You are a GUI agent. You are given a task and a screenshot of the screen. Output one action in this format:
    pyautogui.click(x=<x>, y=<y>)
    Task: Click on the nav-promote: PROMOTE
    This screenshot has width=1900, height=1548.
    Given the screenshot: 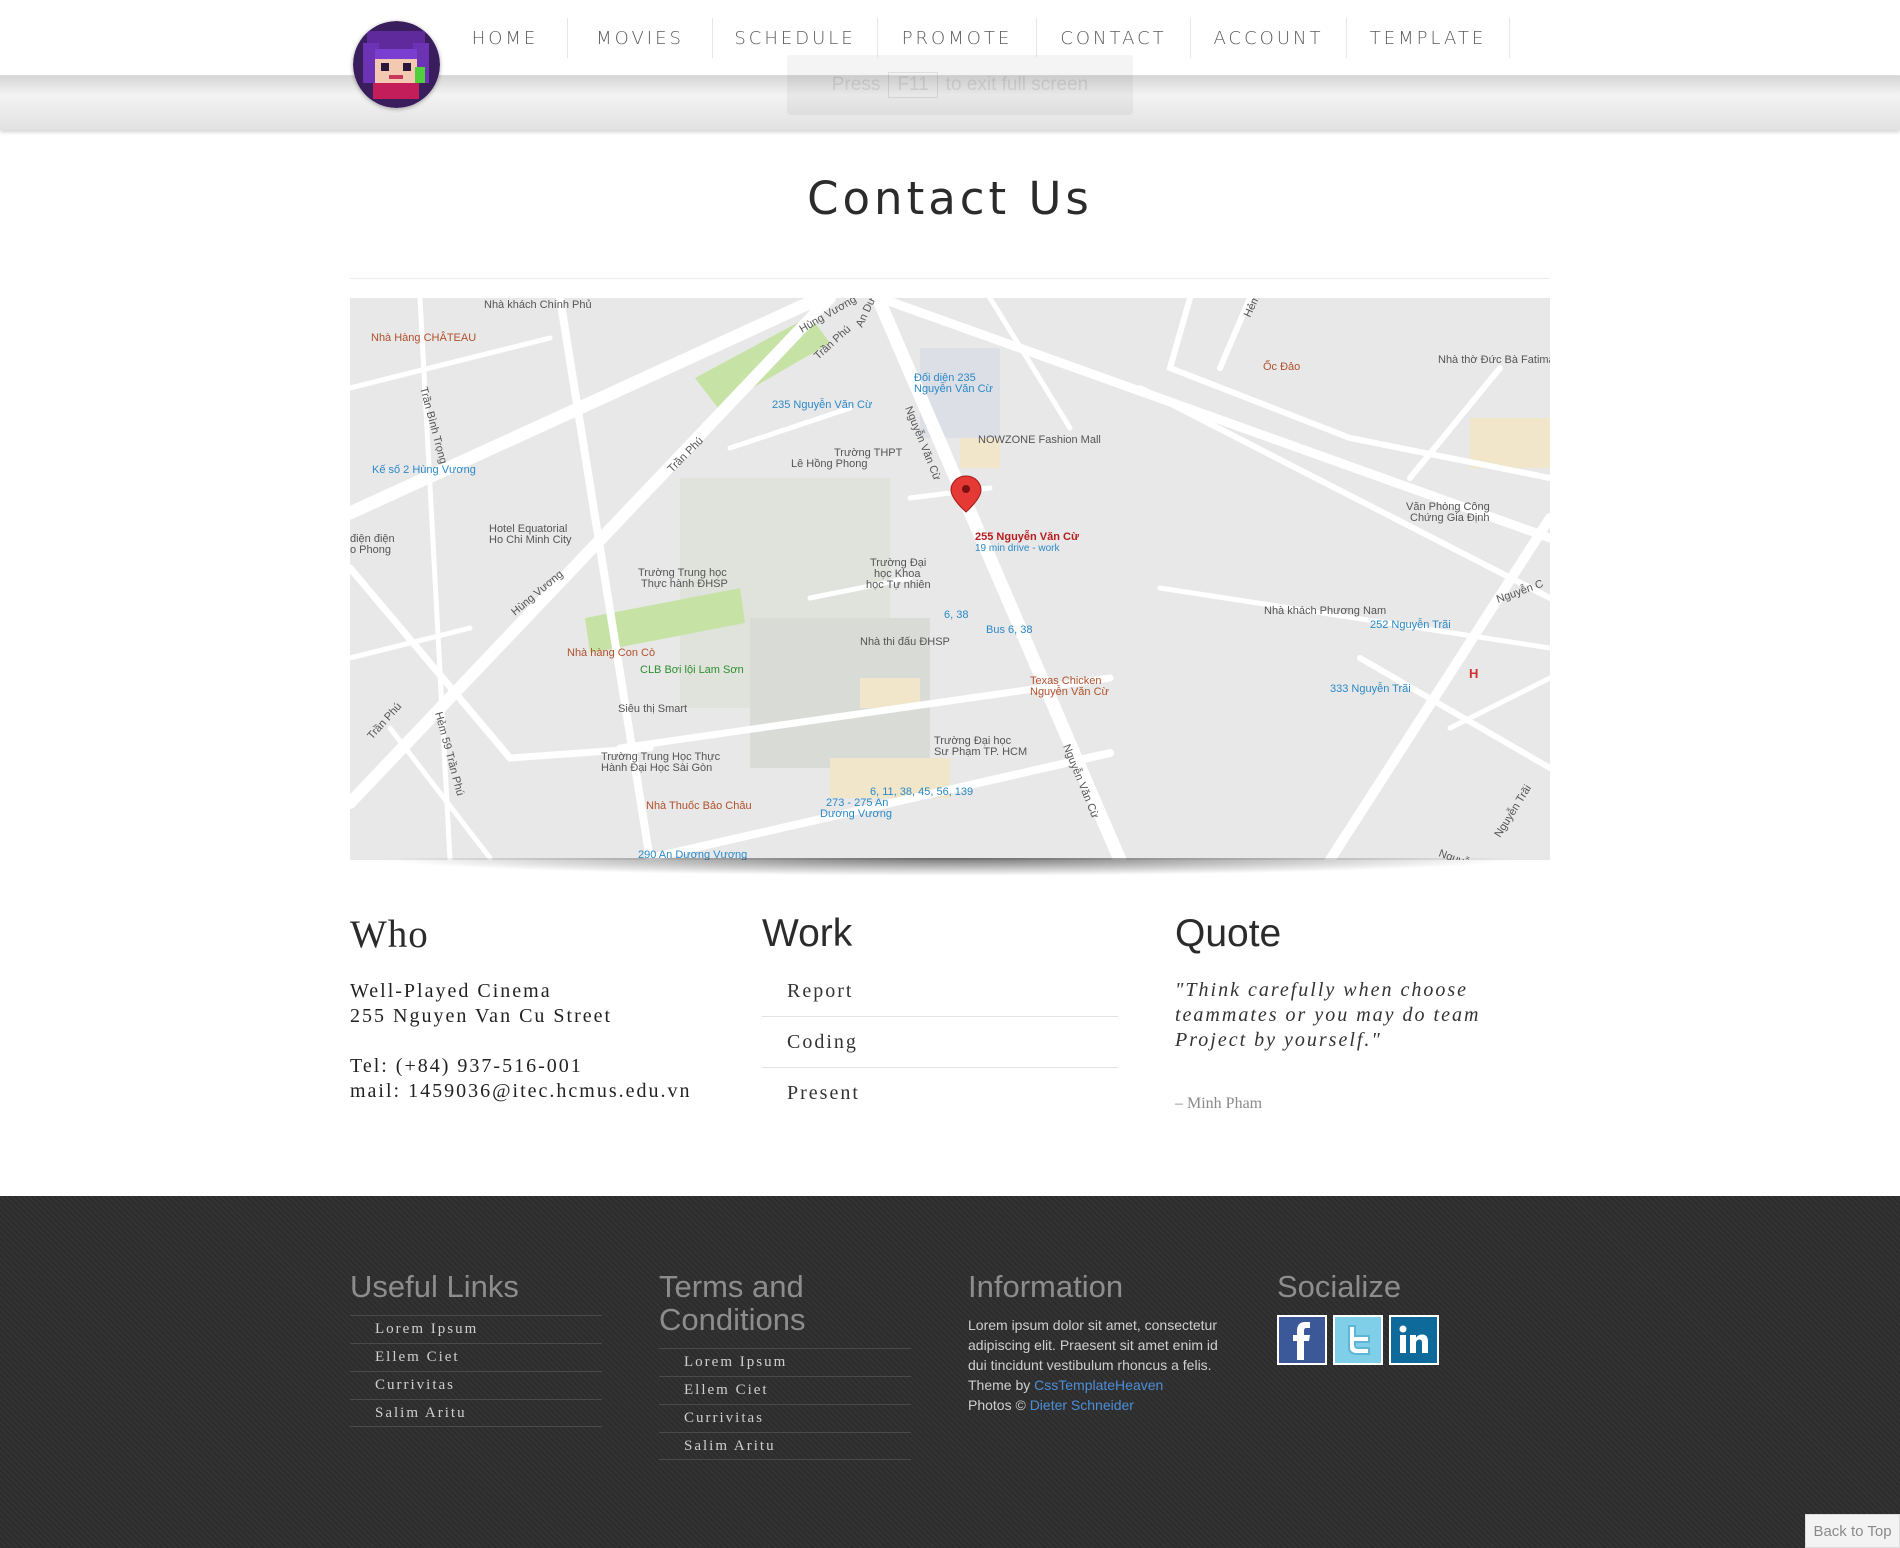 What is the action you would take?
    pyautogui.click(x=957, y=38)
    